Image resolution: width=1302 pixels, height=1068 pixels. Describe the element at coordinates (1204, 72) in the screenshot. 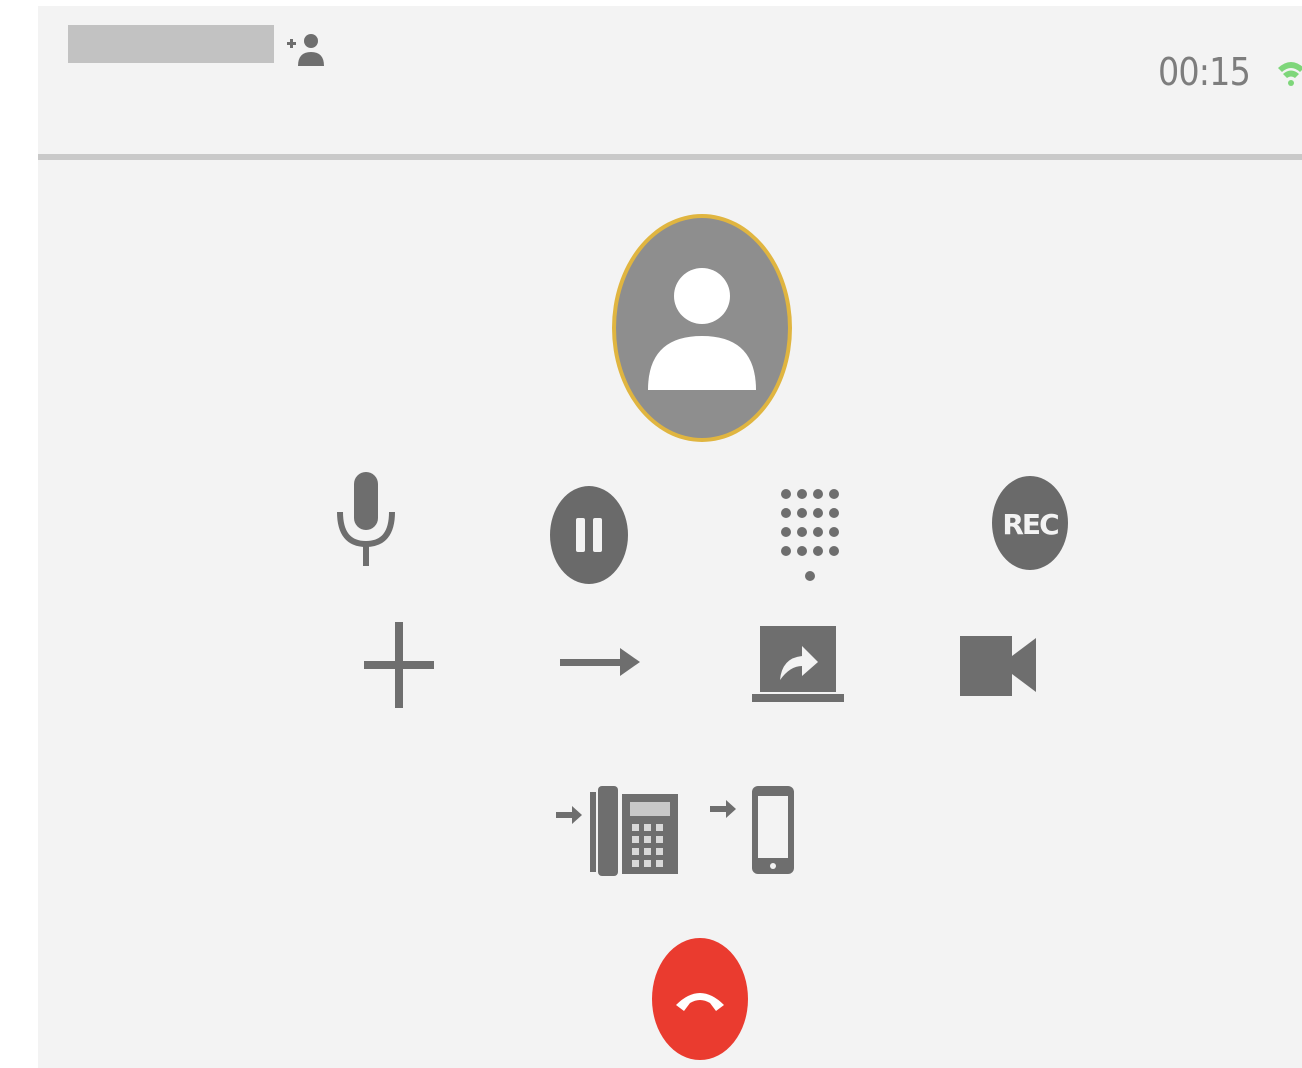

I see `call-timer: 00:15` at that location.